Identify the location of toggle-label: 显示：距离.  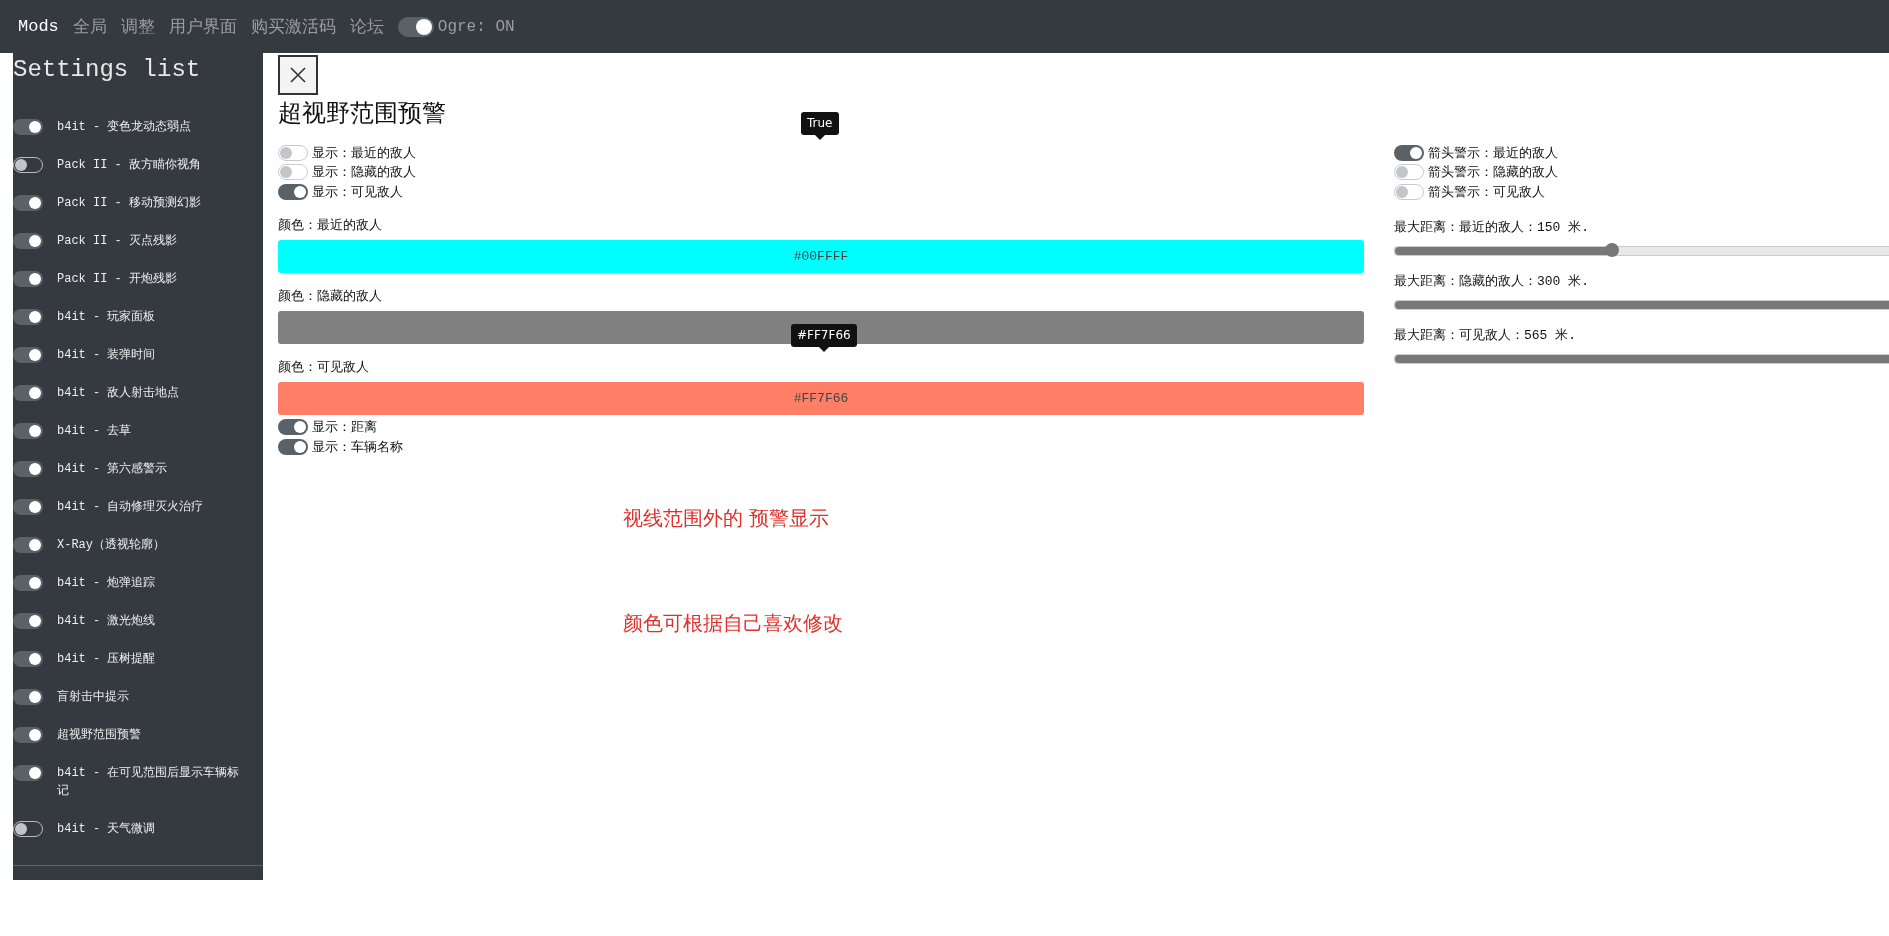
(344, 428).